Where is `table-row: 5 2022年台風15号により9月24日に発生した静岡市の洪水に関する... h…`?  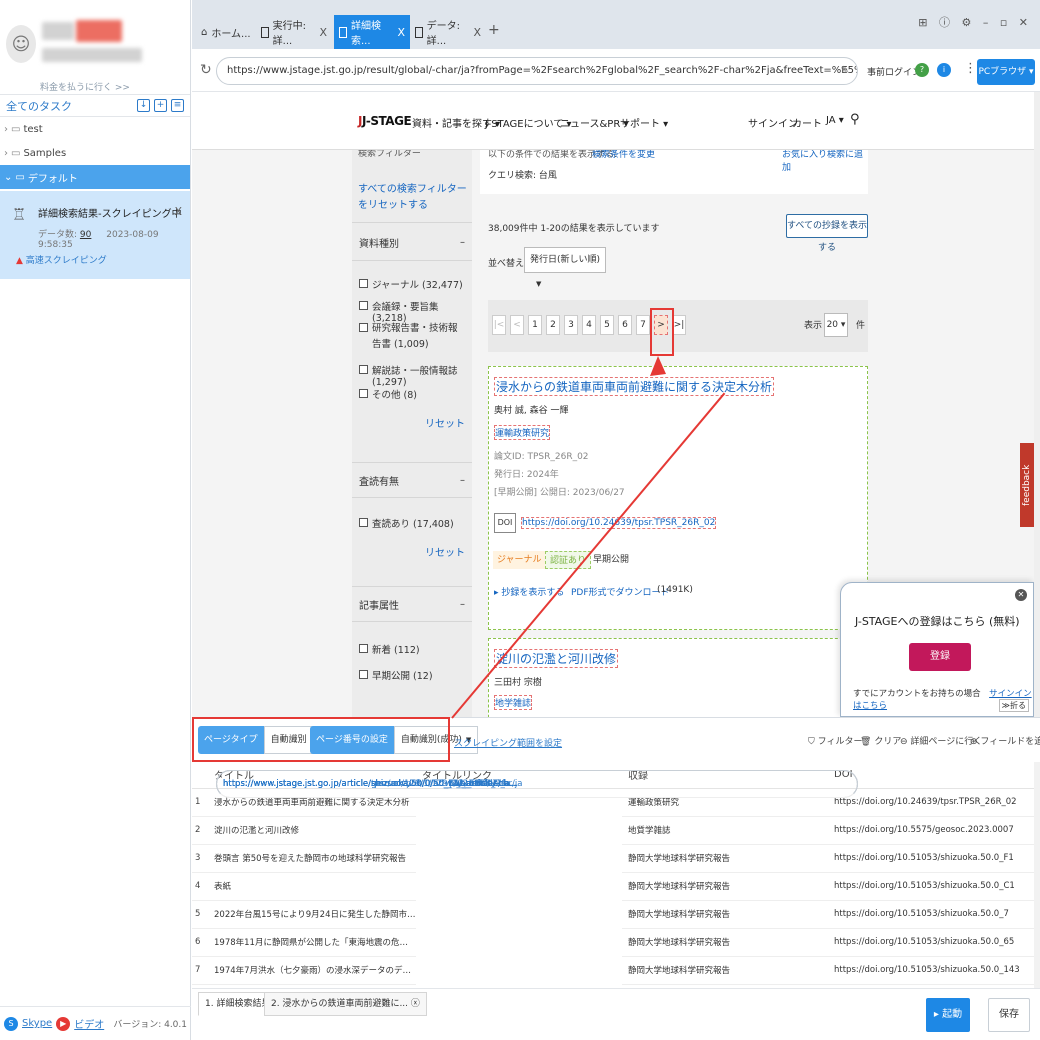 table-row: 5 2022年台風15号により9月24日に発生した静岡市の洪水に関する... h… is located at coordinates (613, 849).